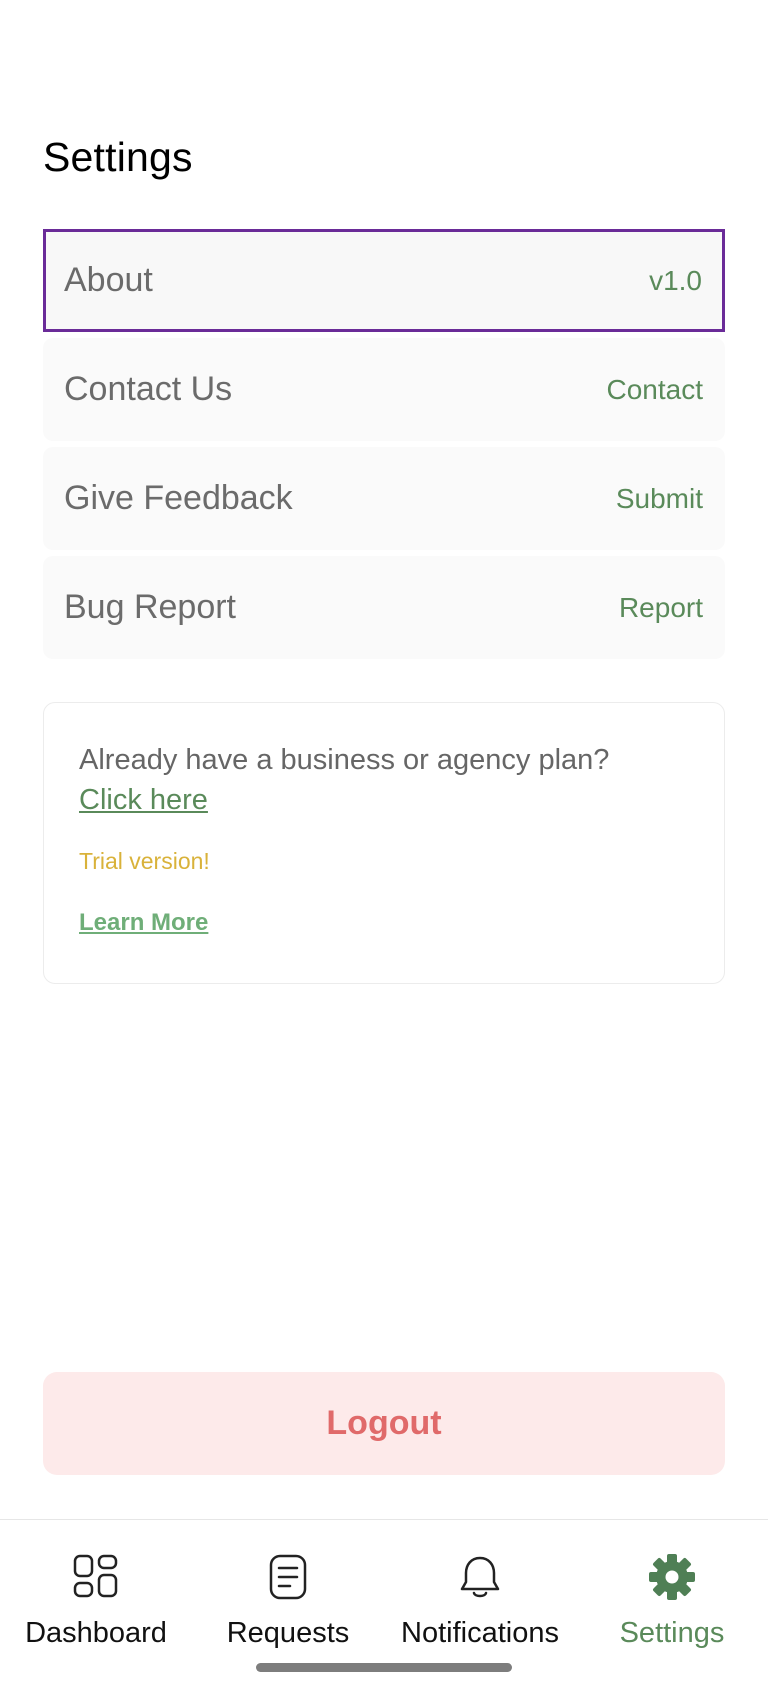 Image resolution: width=768 pixels, height=1690 pixels. I want to click on settings-row-bug-report: Bug Report Report, so click(384, 607).